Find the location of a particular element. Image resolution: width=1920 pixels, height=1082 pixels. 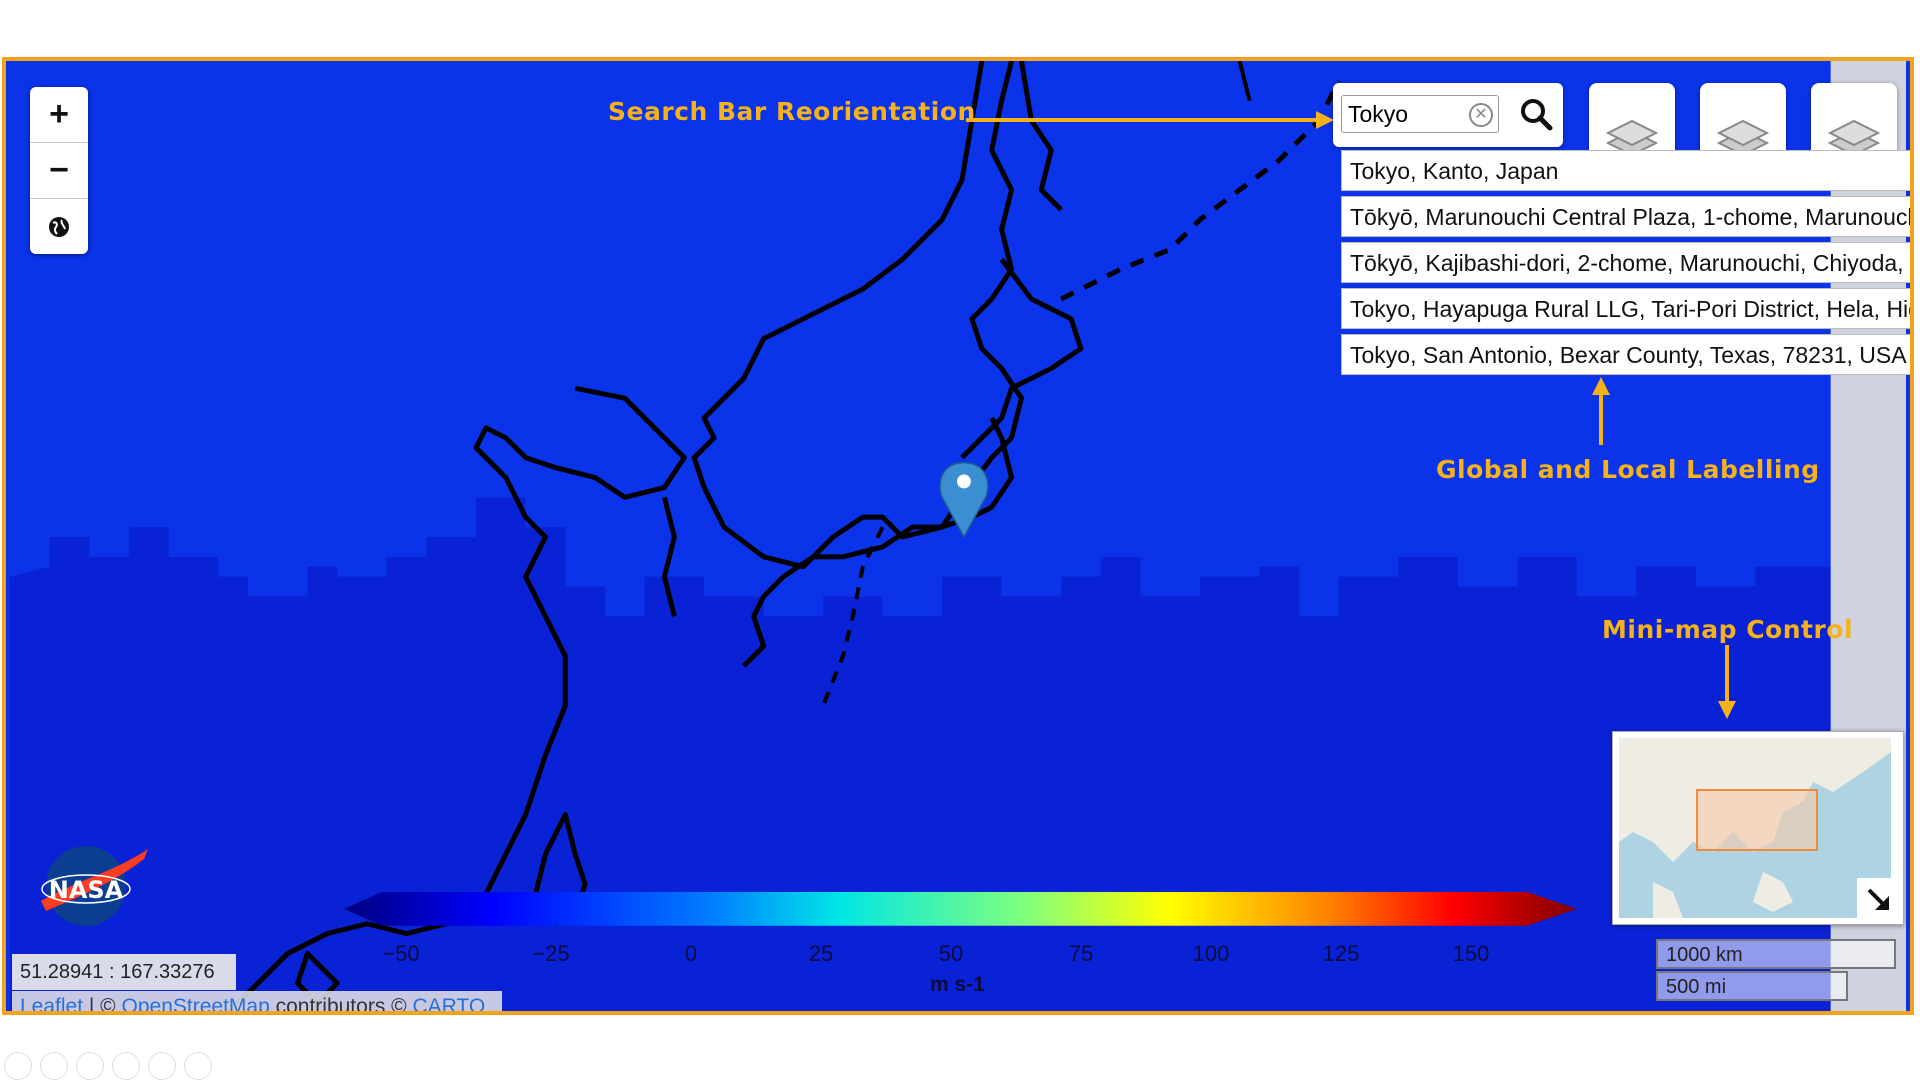

minimap-toggle-button is located at coordinates (1879, 900).